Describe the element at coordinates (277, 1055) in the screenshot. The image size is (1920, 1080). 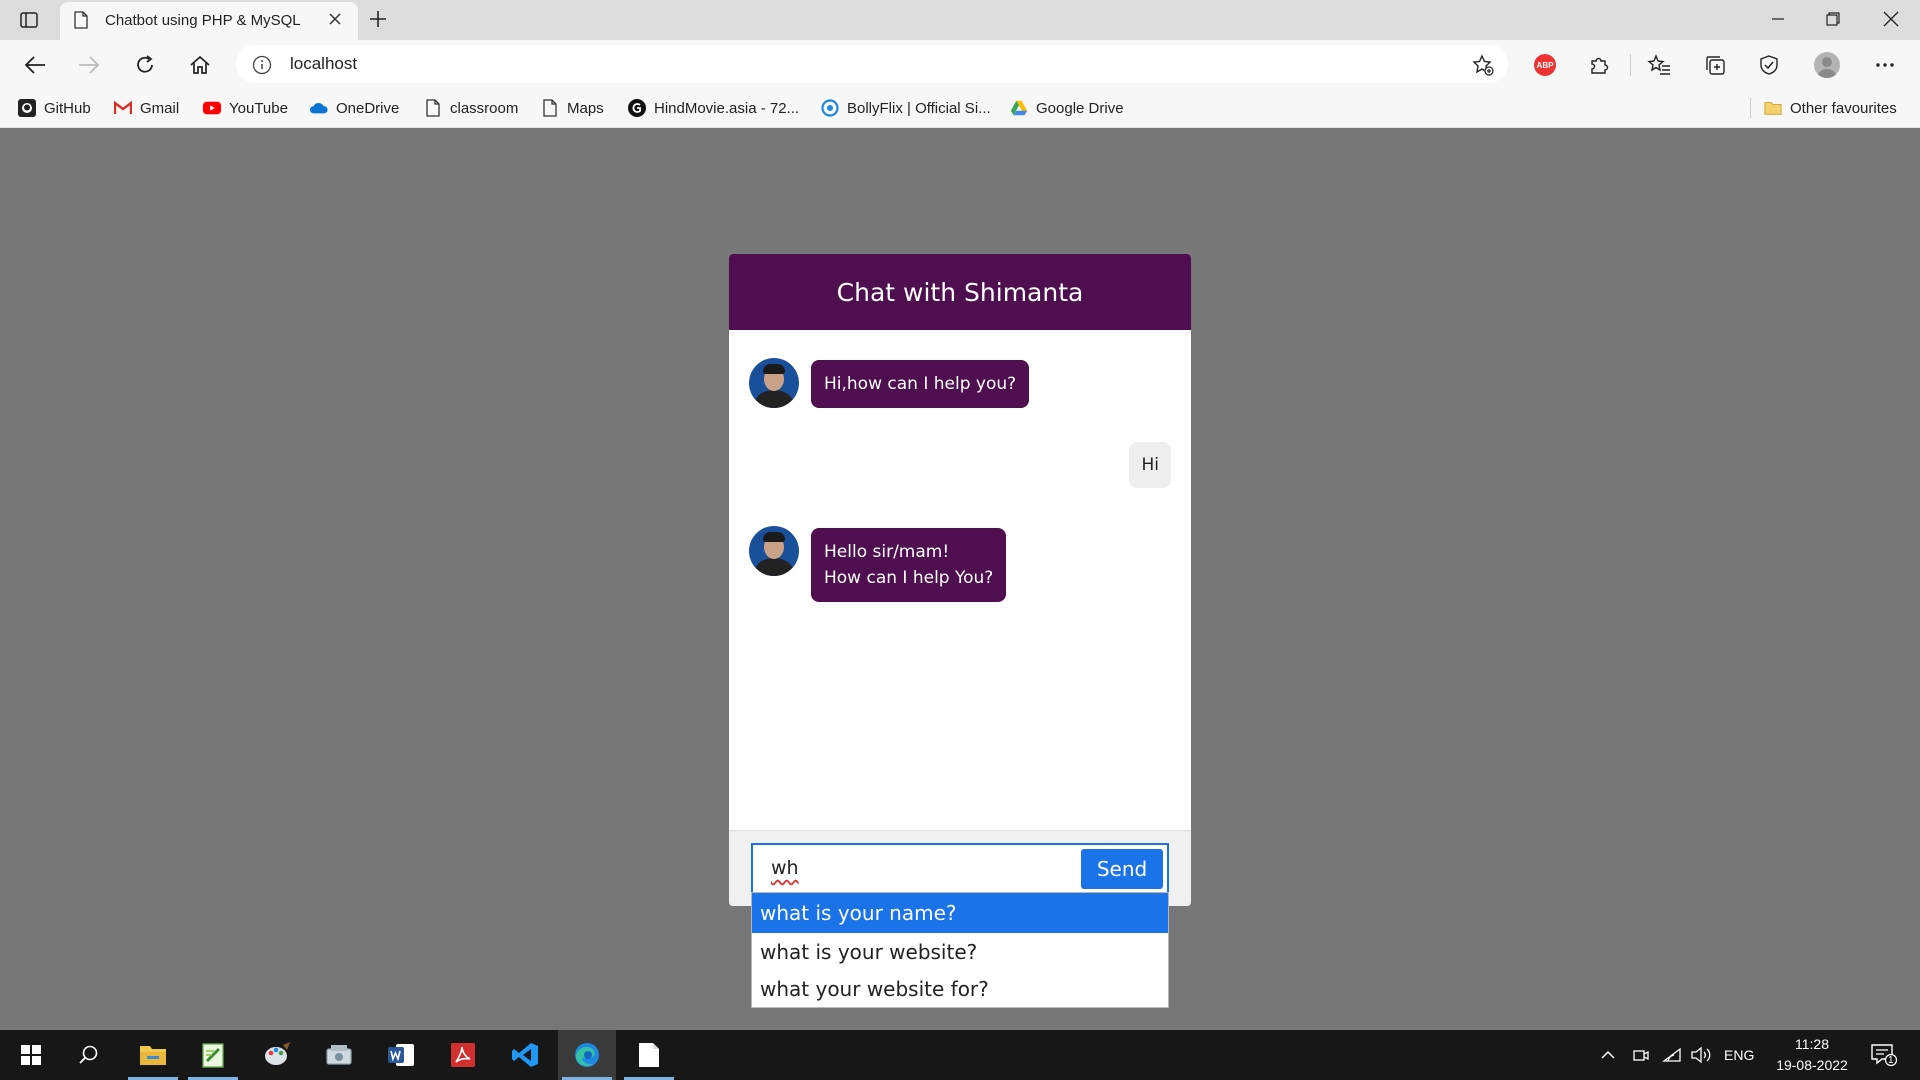
I see `paint-icon` at that location.